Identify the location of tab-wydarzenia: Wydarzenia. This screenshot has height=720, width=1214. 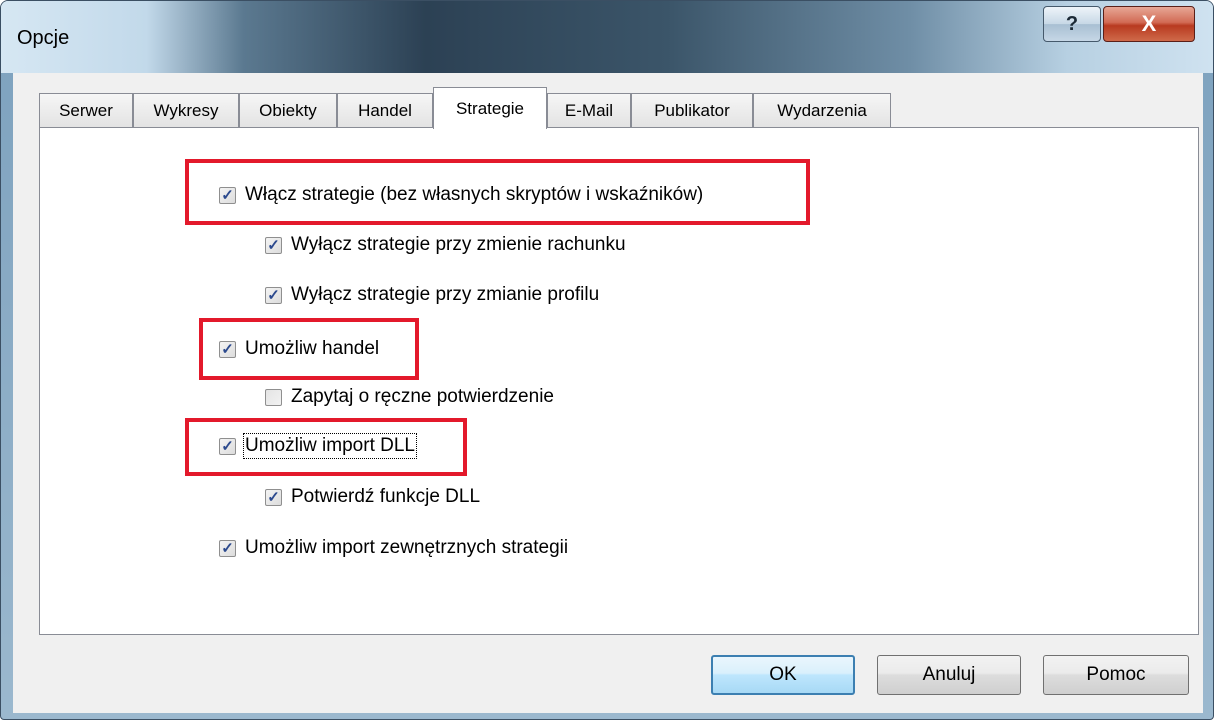
(822, 110).